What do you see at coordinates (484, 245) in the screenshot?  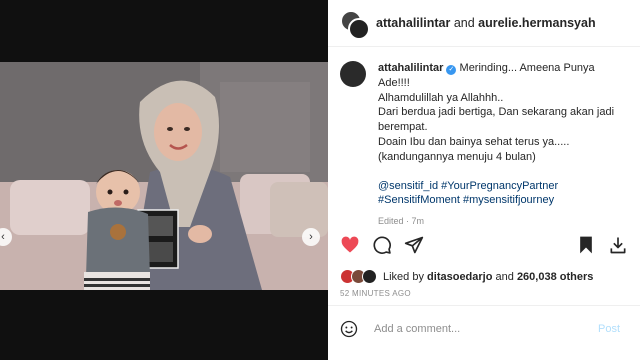 I see `action-bar` at bounding box center [484, 245].